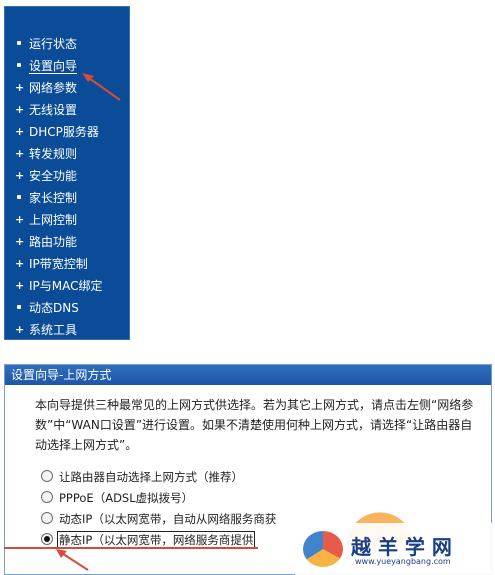 This screenshot has height=575, width=495. What do you see at coordinates (53, 44) in the screenshot?
I see `sidebar-item-label: 运行状态` at bounding box center [53, 44].